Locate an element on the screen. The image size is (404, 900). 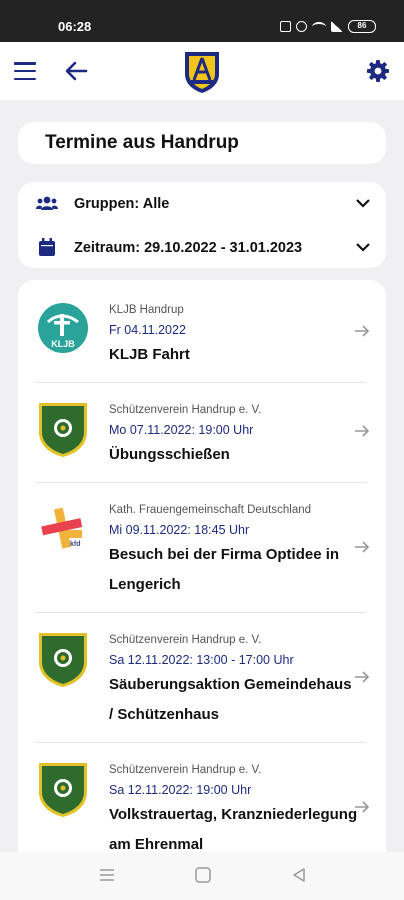
event-organizer: Kath. Frauengemeinschaft Deutschland is located at coordinates (210, 510).